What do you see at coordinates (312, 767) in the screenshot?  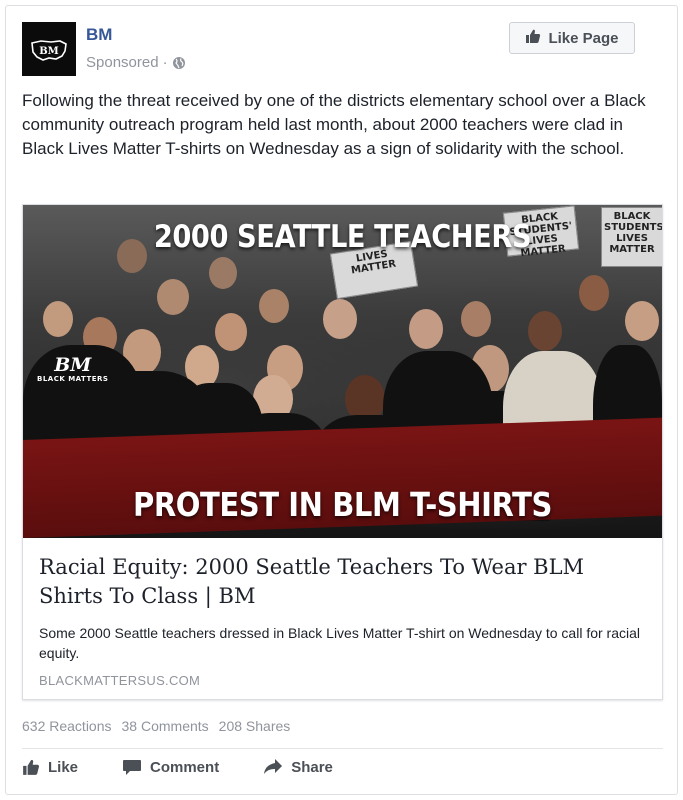 I see `share-label: Share` at bounding box center [312, 767].